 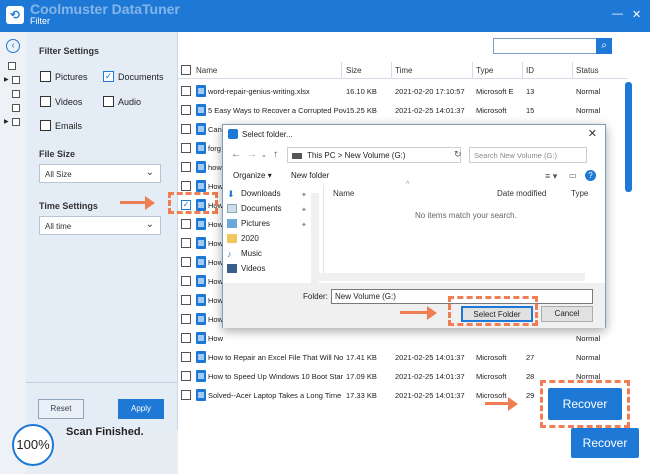 I want to click on dlg-col-name: Name, so click(x=343, y=193).